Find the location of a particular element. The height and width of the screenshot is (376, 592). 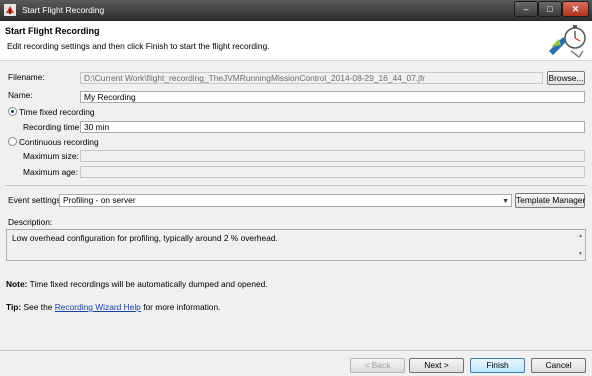

next-button: Next > is located at coordinates (436, 365).